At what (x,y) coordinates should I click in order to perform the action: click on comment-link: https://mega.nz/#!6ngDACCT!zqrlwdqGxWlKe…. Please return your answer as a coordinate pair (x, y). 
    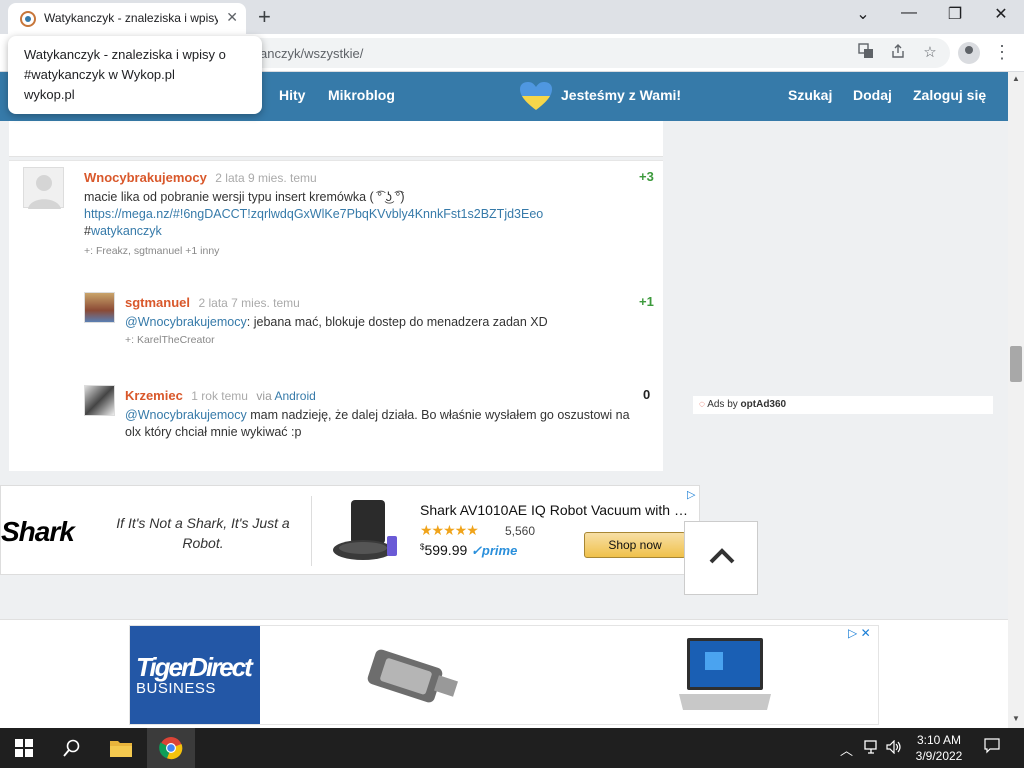
    Looking at the image, I should click on (364, 214).